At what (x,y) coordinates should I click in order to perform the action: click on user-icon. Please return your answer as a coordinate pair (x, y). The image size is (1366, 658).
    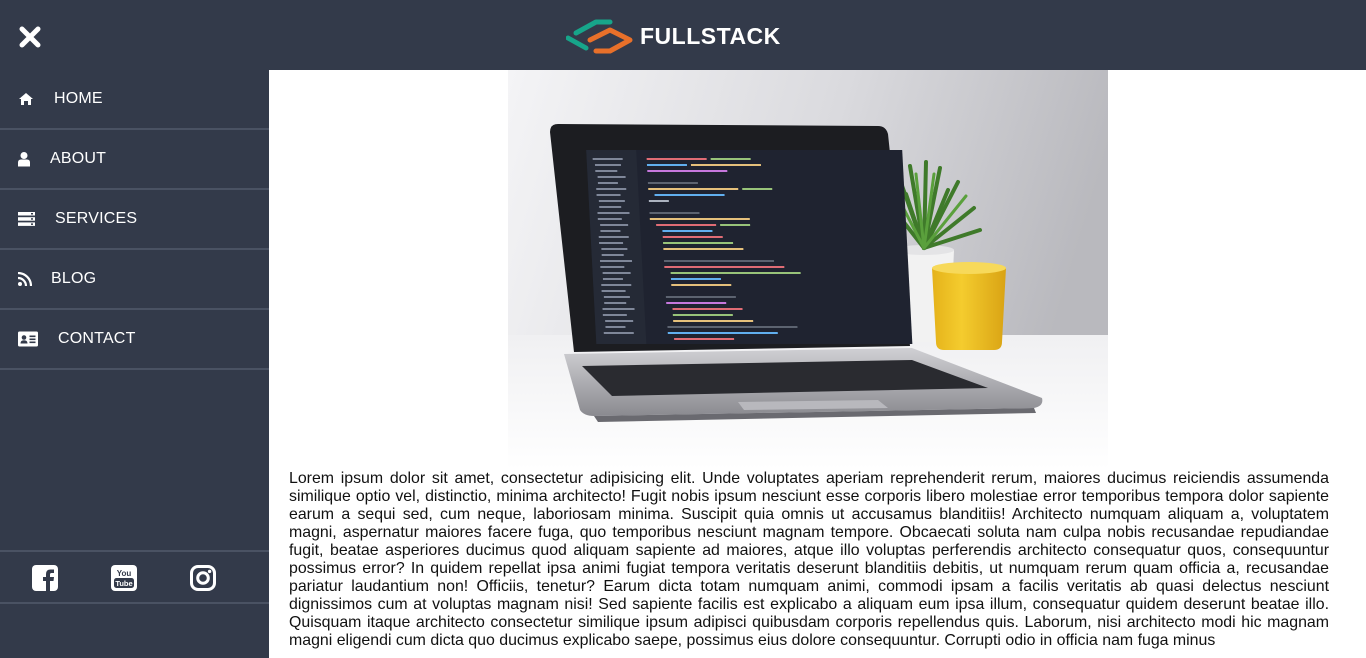
    Looking at the image, I should click on (24, 159).